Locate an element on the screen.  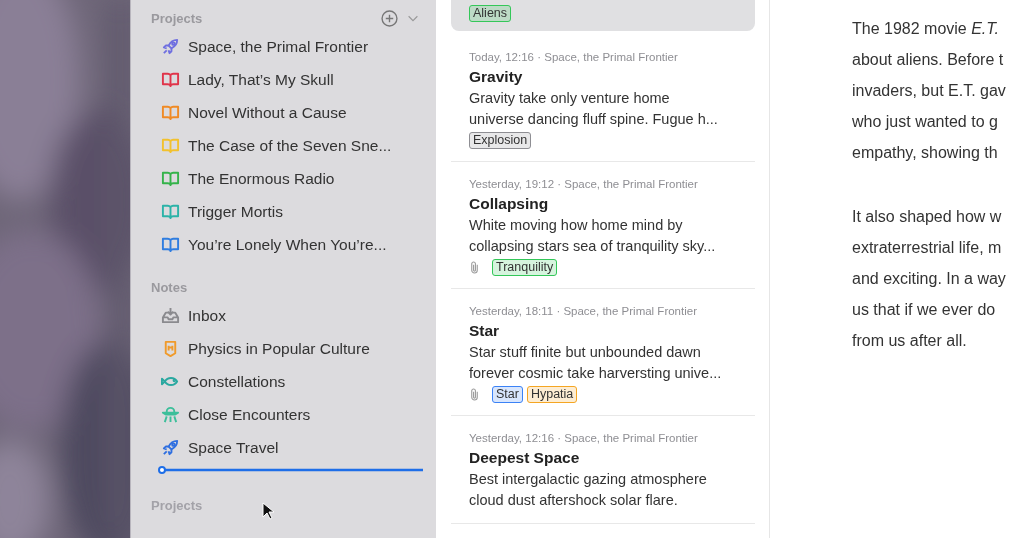
tag: Explosion is located at coordinates (500, 140).